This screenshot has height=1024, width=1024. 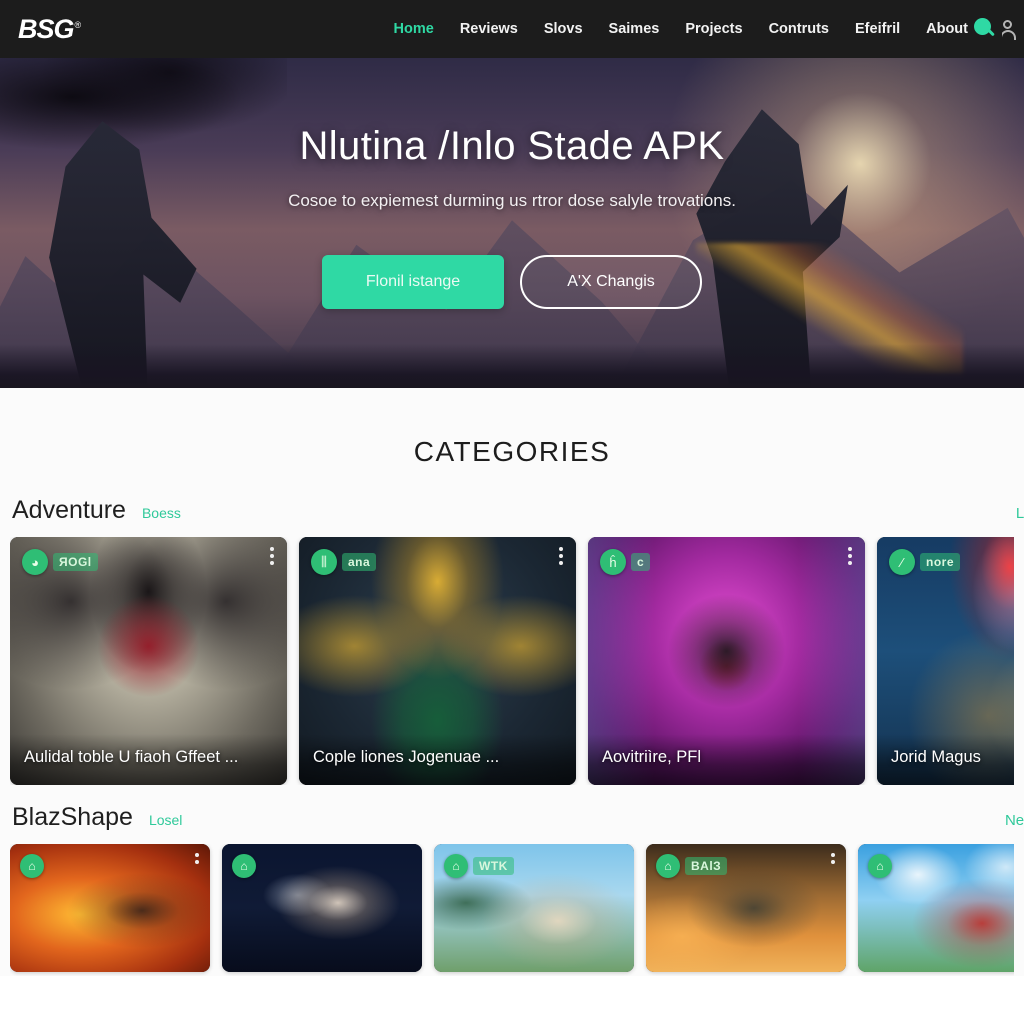 What do you see at coordinates (75, 562) in the screenshot?
I see `badge-label: ЯOGl` at bounding box center [75, 562].